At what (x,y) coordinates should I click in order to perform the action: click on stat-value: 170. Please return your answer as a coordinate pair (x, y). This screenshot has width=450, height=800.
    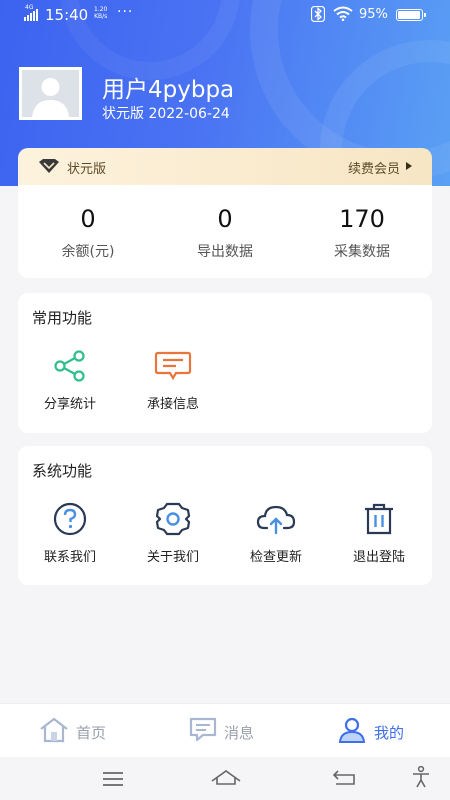
    Looking at the image, I should click on (362, 219).